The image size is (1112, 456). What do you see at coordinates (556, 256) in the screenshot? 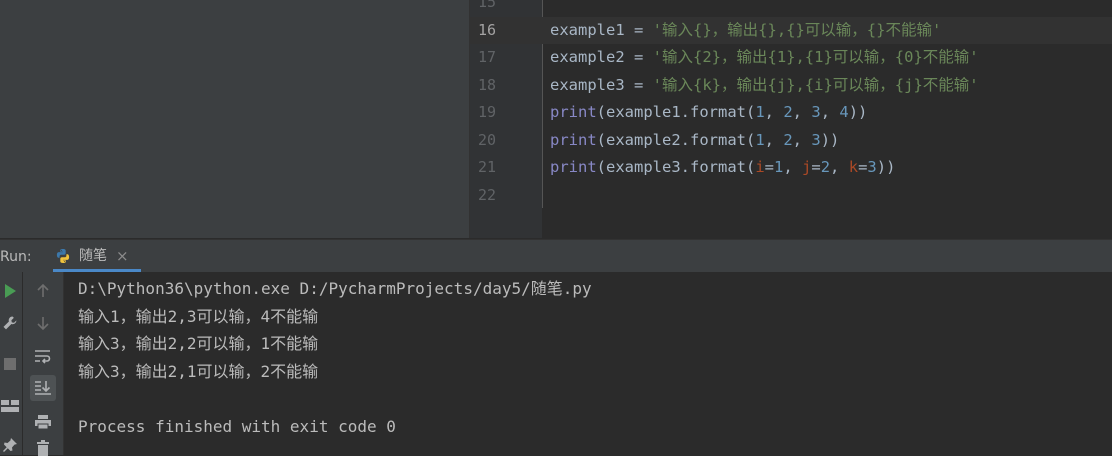
I see `run-tool-window-header: Run: 随笔 ×` at bounding box center [556, 256].